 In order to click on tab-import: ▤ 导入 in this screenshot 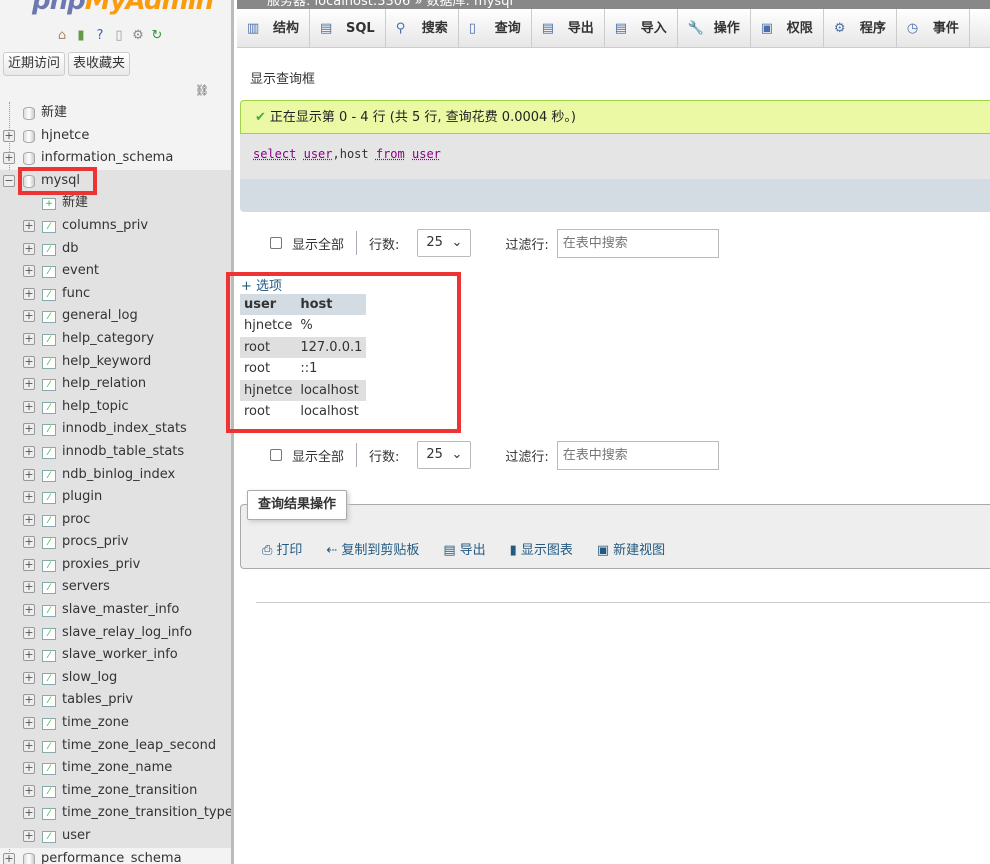, I will do `click(641, 28)`.